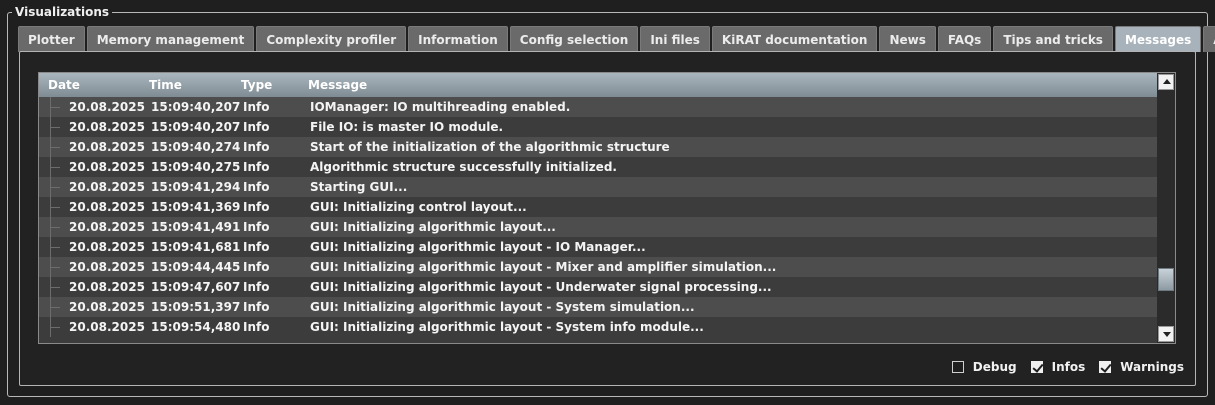  What do you see at coordinates (165, 85) in the screenshot?
I see `column-header-time: Time` at bounding box center [165, 85].